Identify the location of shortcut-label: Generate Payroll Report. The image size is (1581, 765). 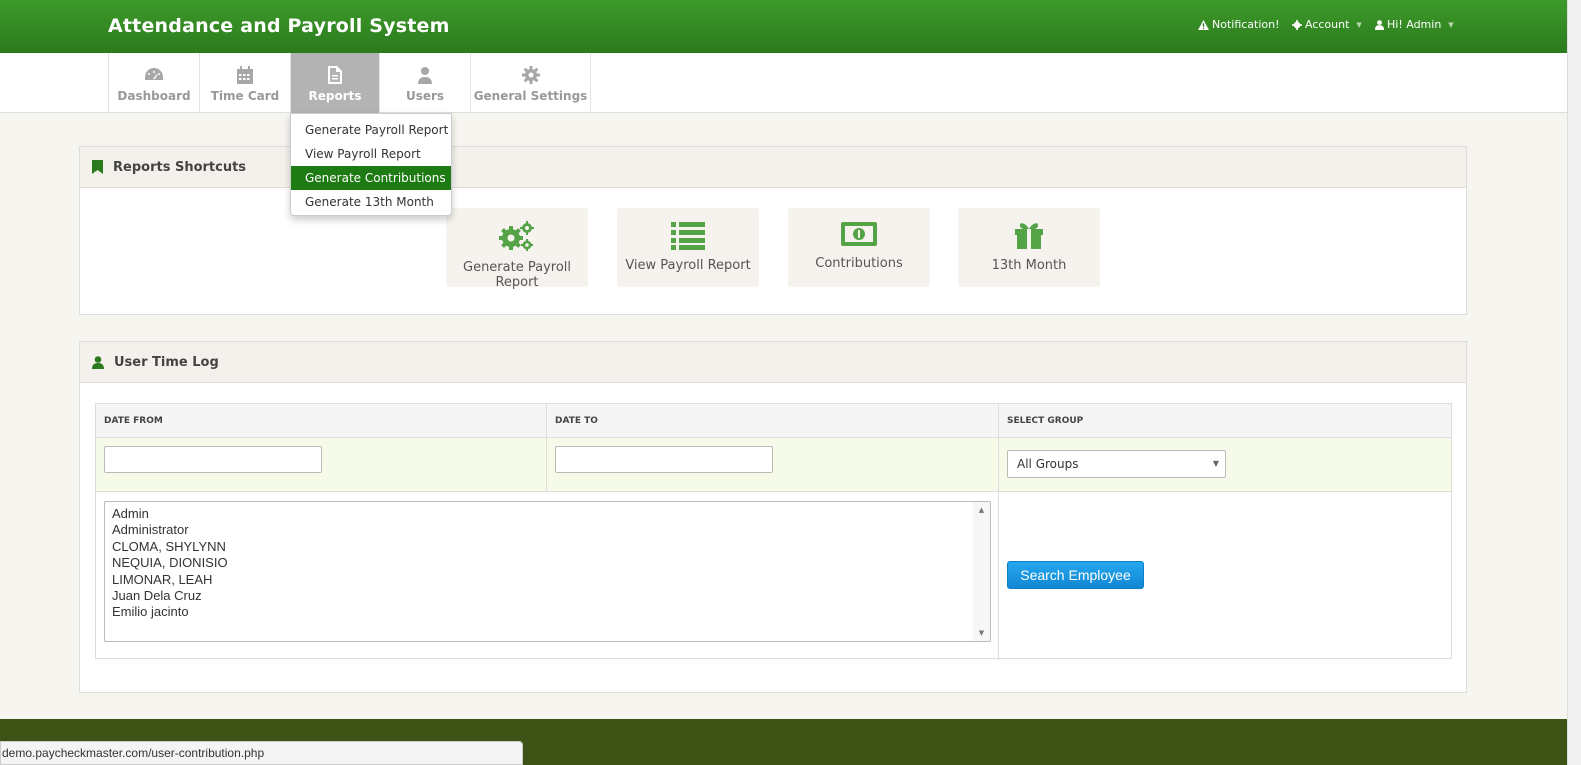
(517, 275).